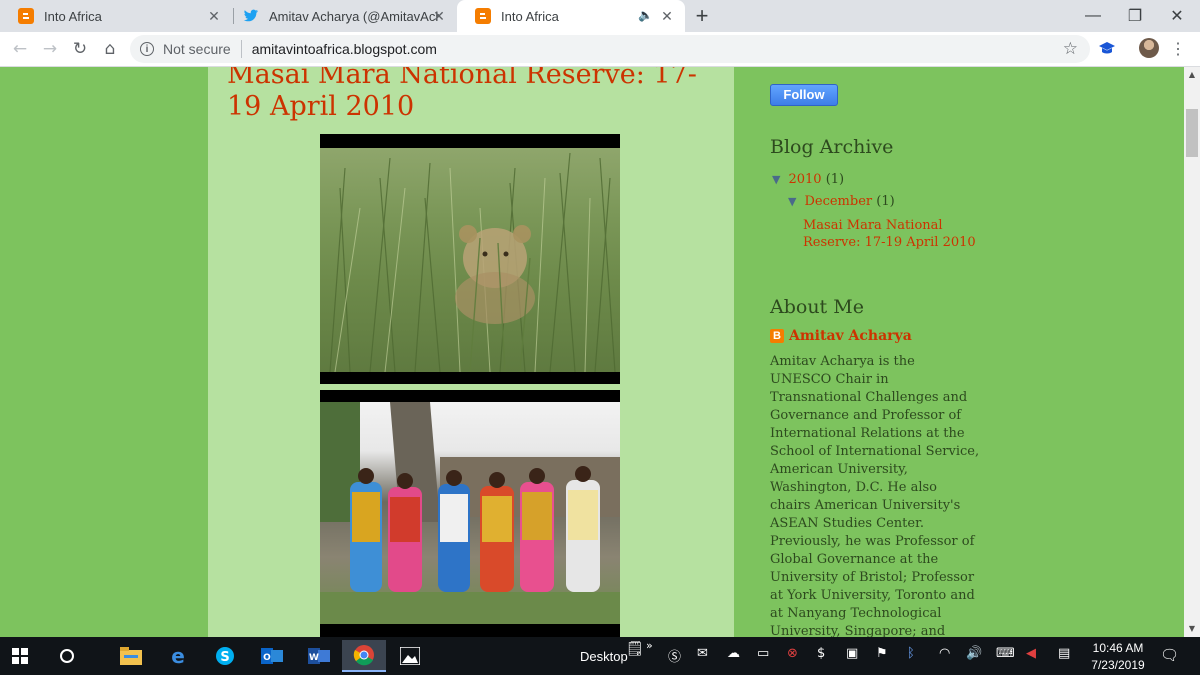 The image size is (1200, 675). Describe the element at coordinates (1192, 352) in the screenshot. I see `page-scrollbar: ▲ ▼` at that location.